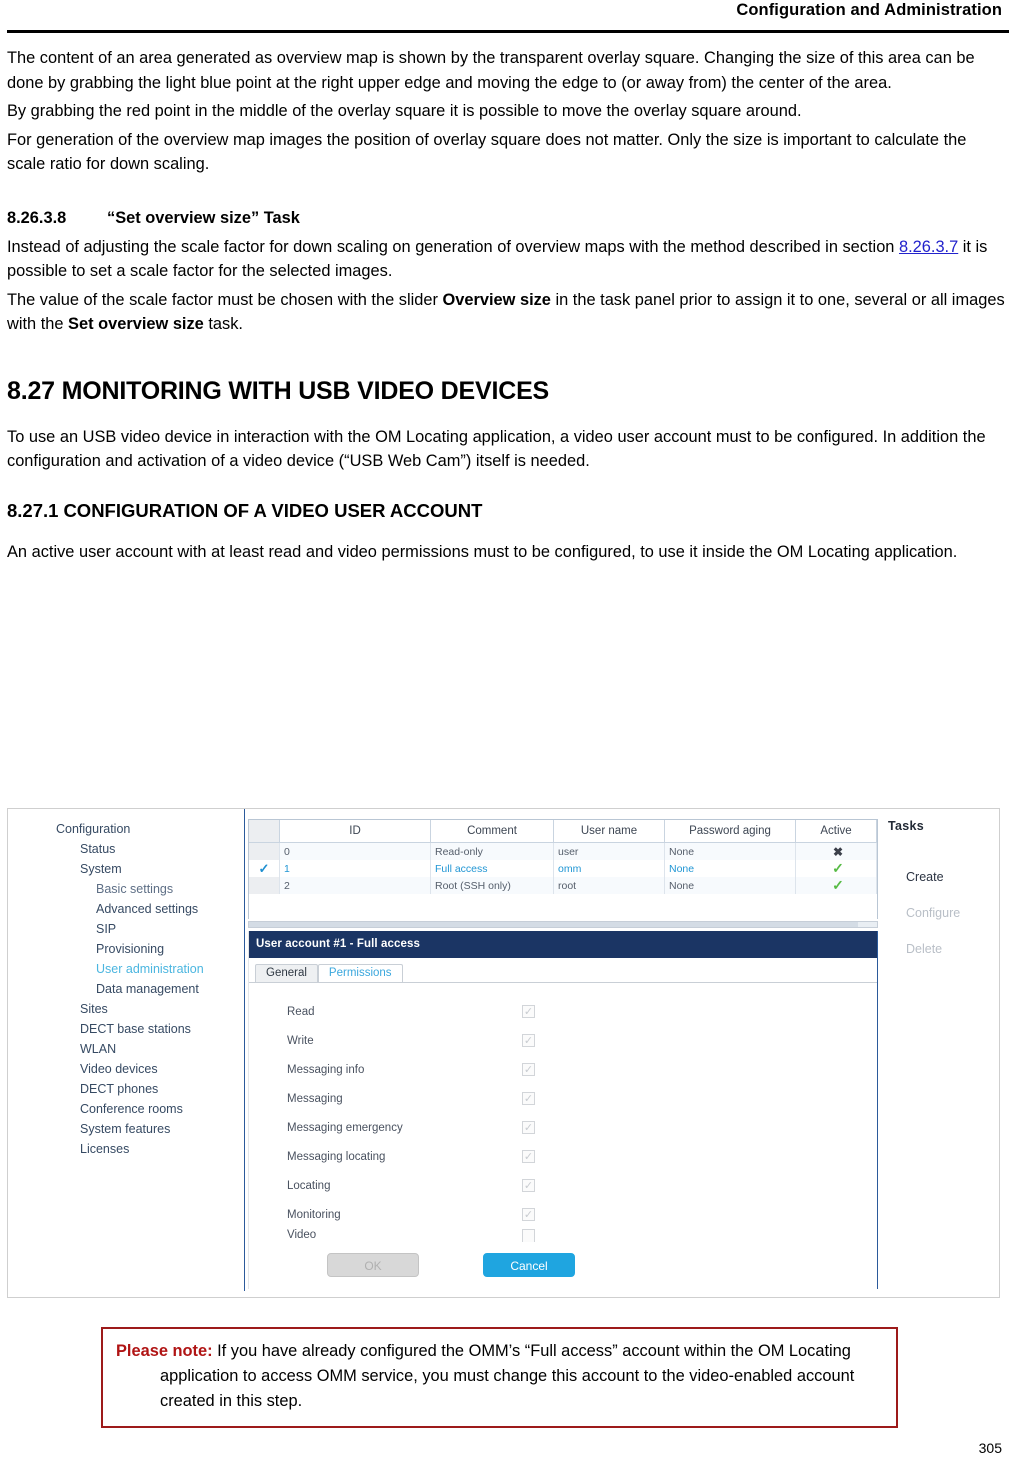 Image resolution: width=1016 pixels, height=1471 pixels. I want to click on permission-label: Monitoring, so click(314, 1214).